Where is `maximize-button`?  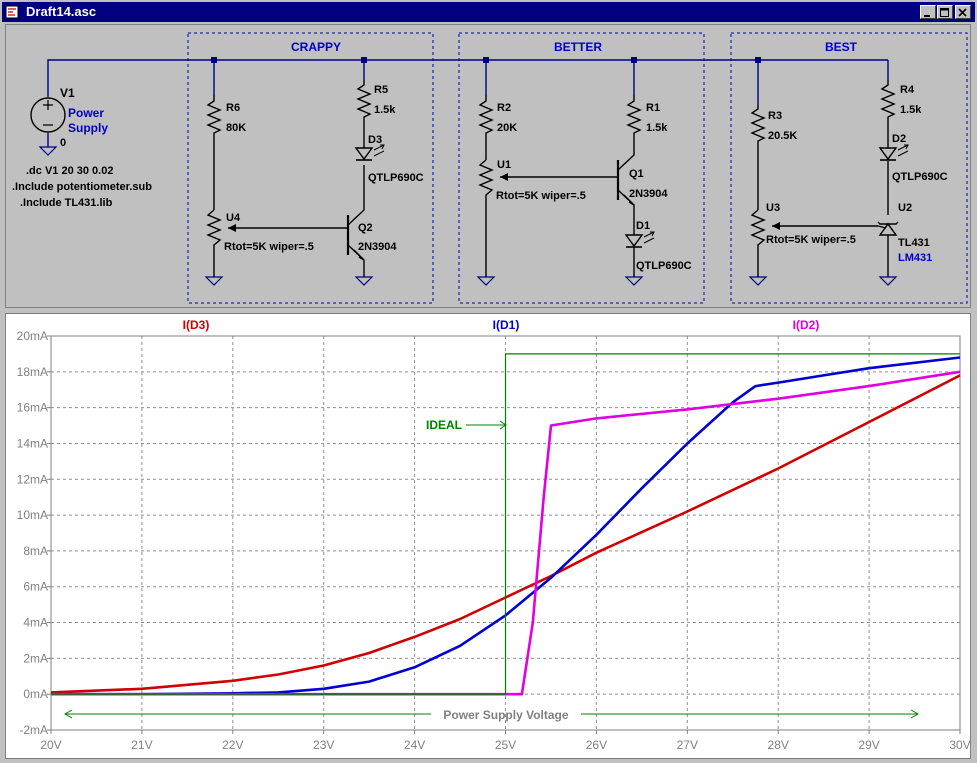 maximize-button is located at coordinates (945, 12).